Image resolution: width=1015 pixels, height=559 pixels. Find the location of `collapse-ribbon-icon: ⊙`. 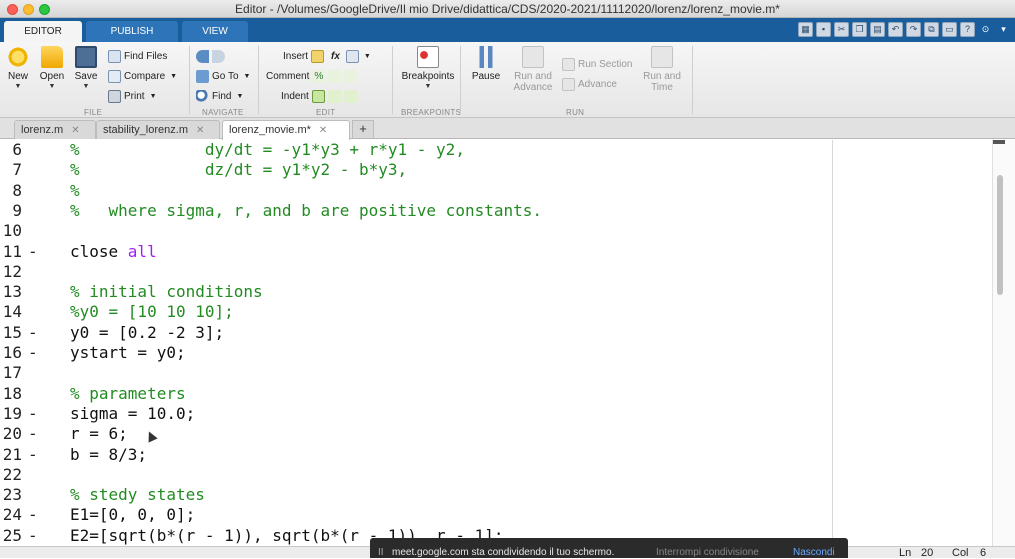

collapse-ribbon-icon: ⊙ is located at coordinates (985, 29).